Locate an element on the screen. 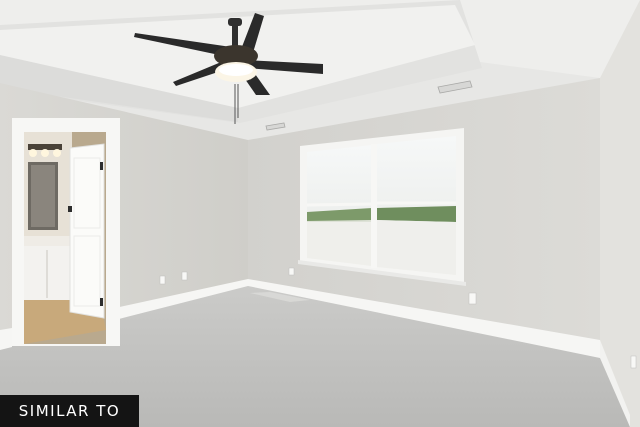 This screenshot has height=427, width=640. similar-to-badge: SIMILAR TO is located at coordinates (69, 411).